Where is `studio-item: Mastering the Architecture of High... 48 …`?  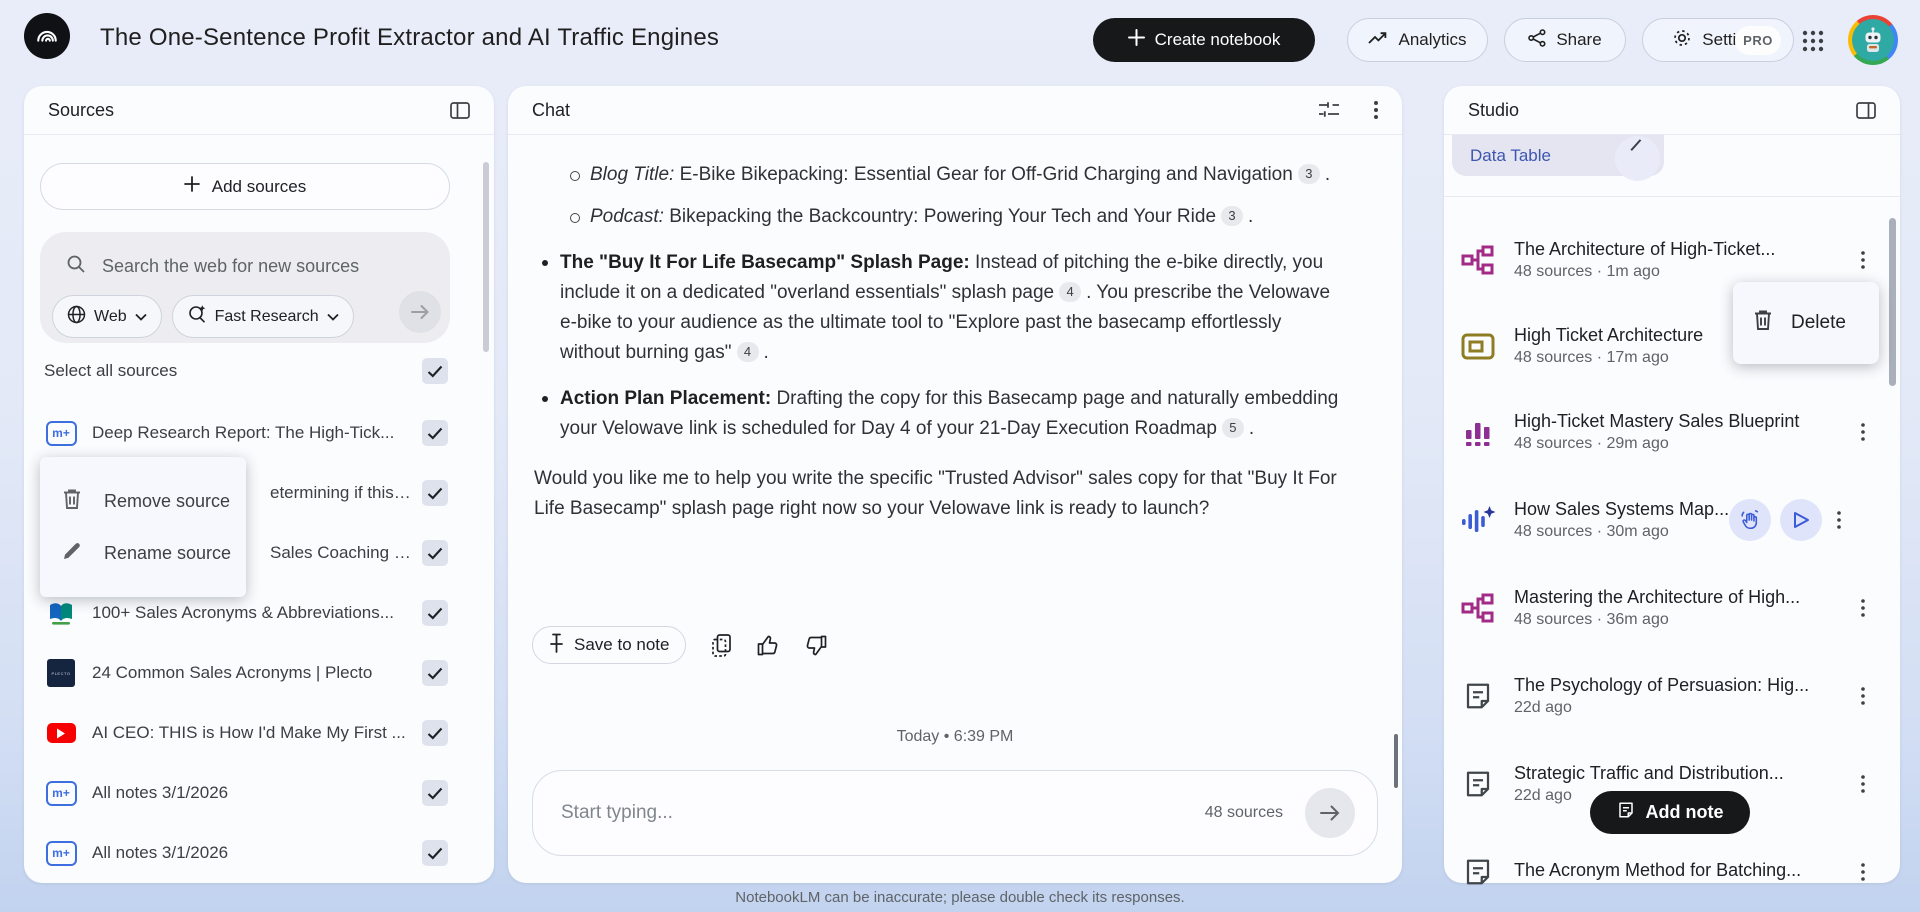
studio-item: Mastering the Architecture of High... 48 … is located at coordinates (1666, 608).